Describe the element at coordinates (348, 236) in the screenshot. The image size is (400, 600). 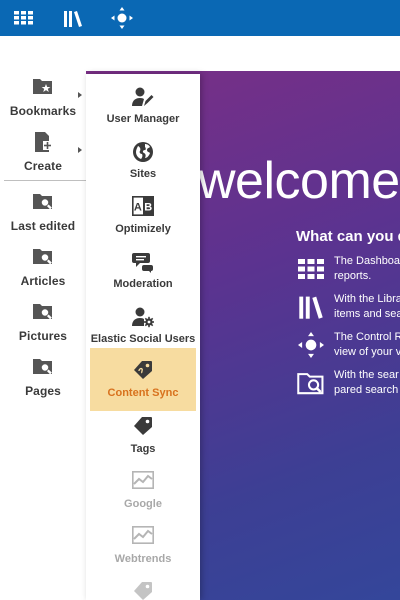
I see `welcome-subtitle: What can you d` at that location.